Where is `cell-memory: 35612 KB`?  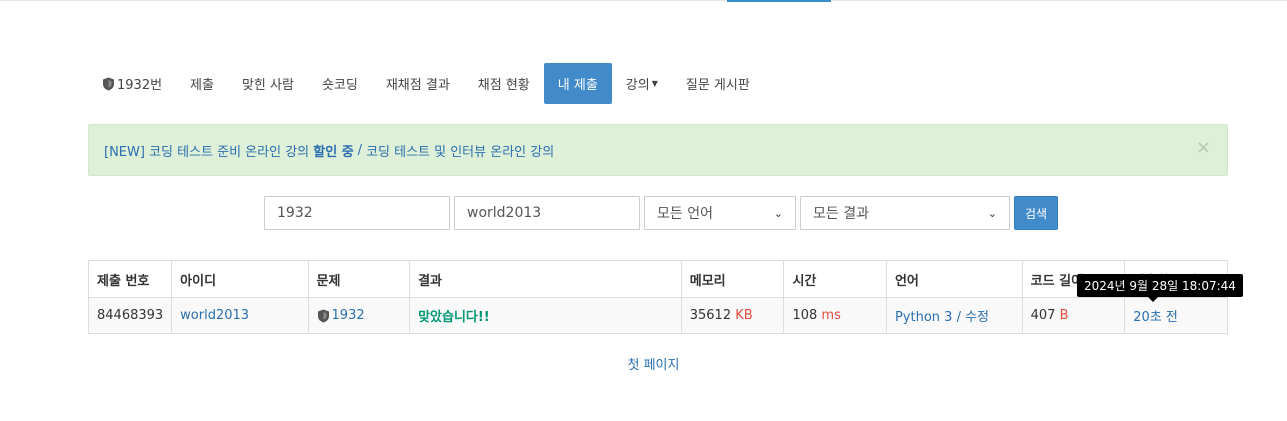 cell-memory: 35612 KB is located at coordinates (732, 315).